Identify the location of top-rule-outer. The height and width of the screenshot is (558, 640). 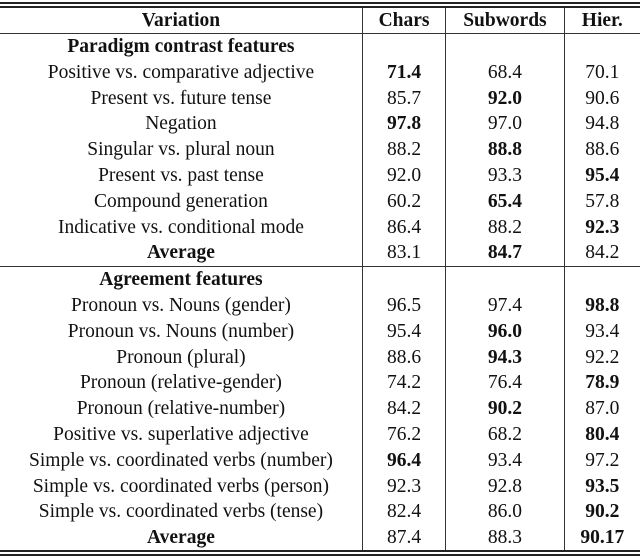
(320, 3).